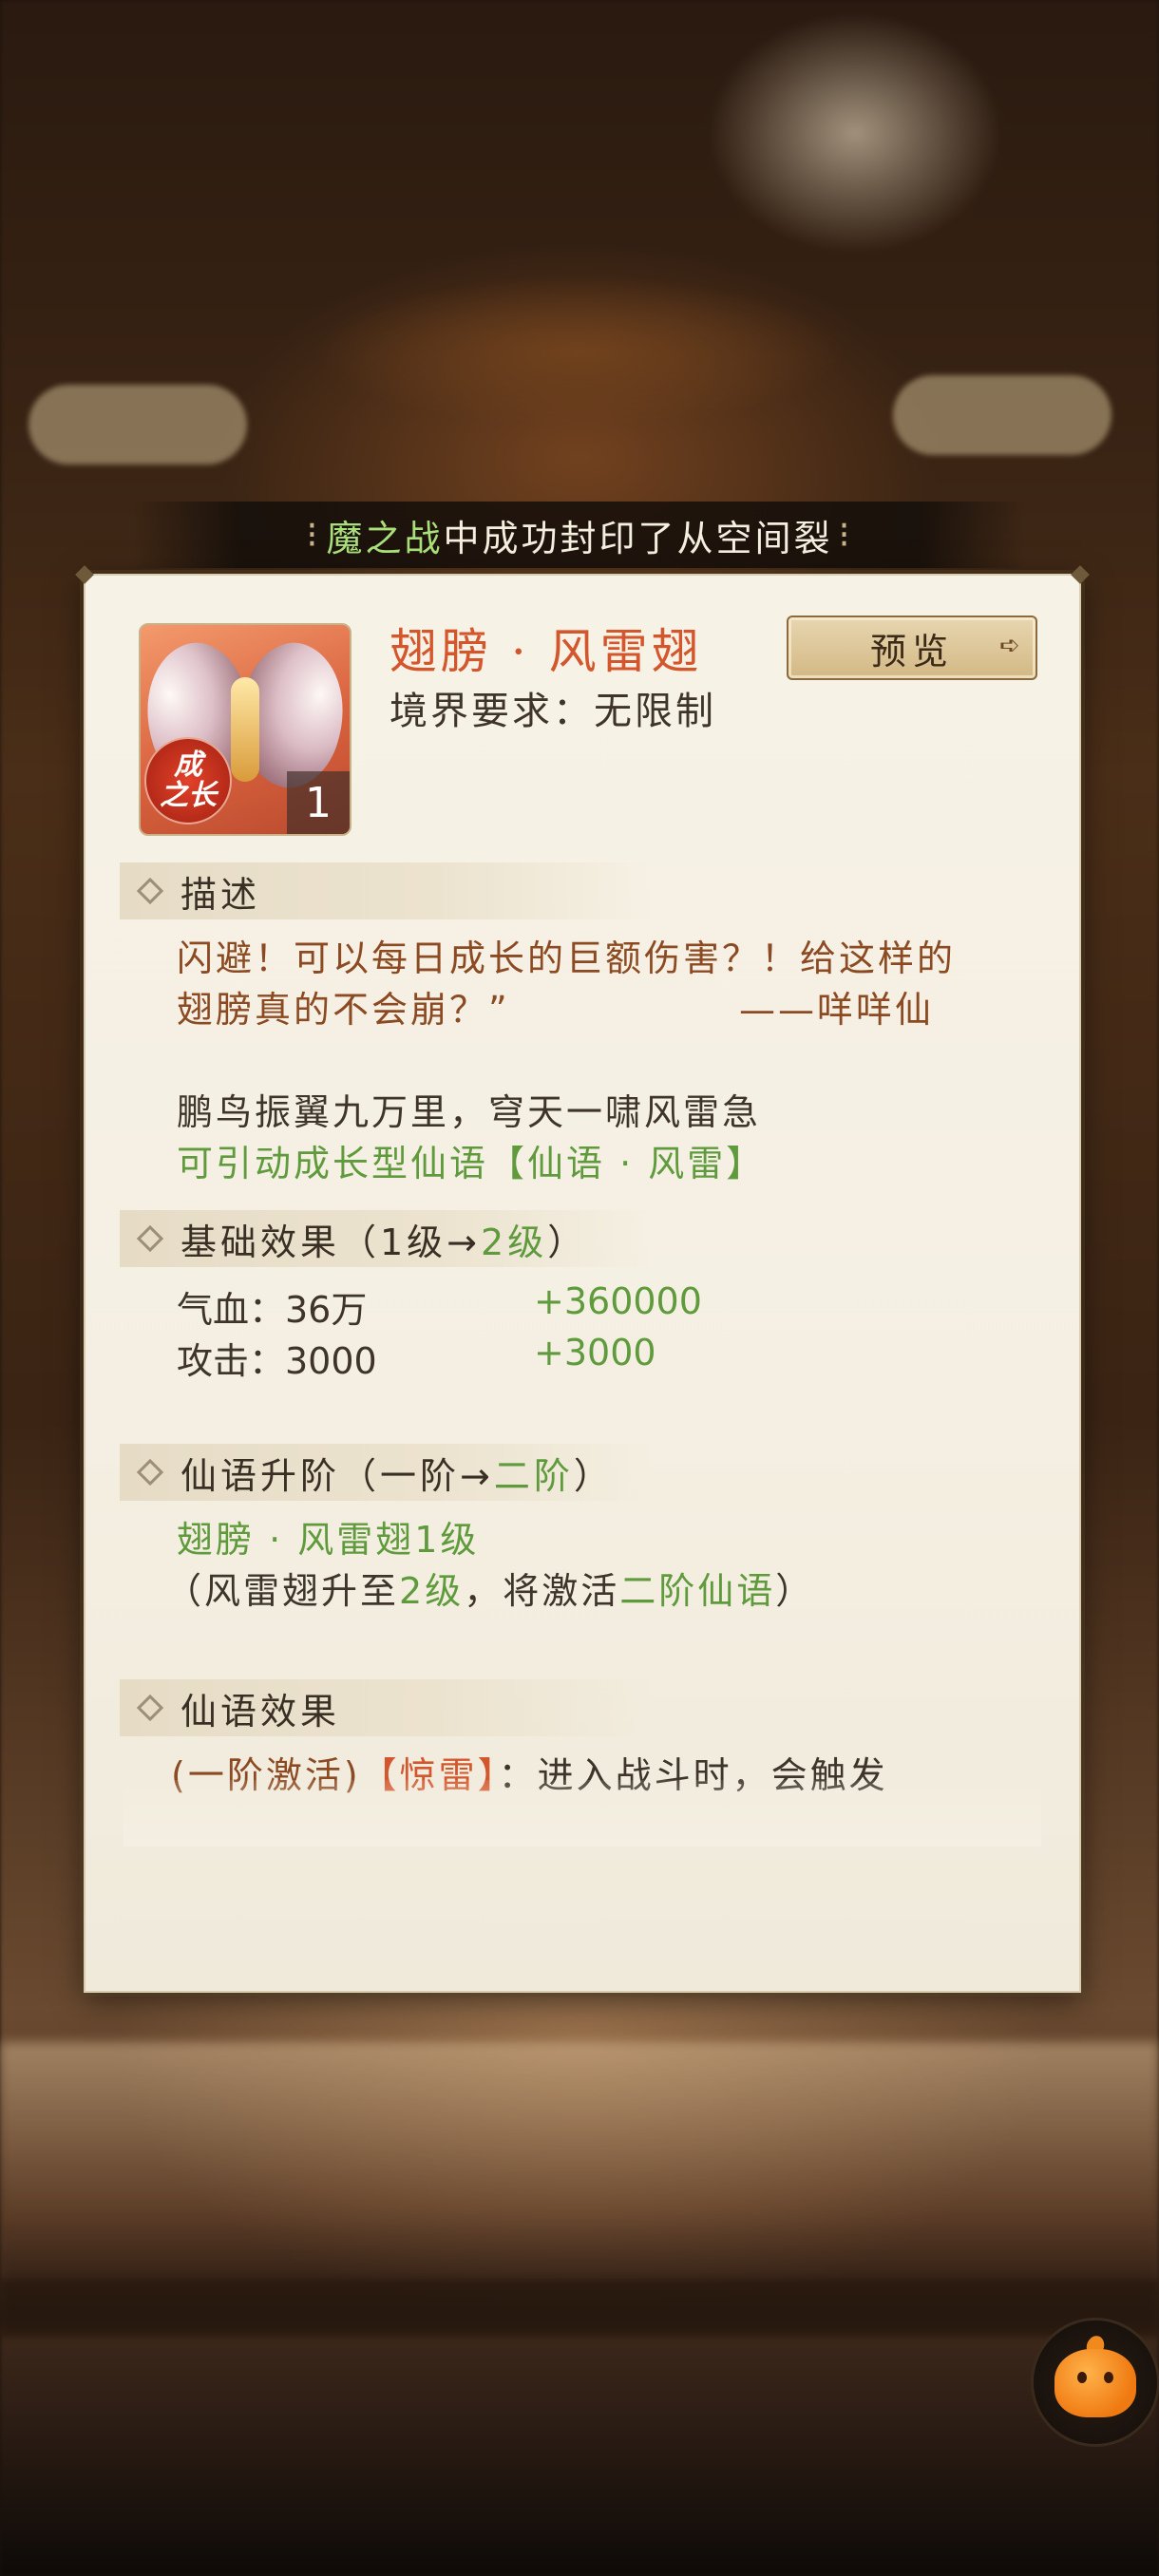 Image resolution: width=1159 pixels, height=2576 pixels. What do you see at coordinates (343, 1010) in the screenshot?
I see `description-quote-line2: 翅膀真的不会崩？”` at bounding box center [343, 1010].